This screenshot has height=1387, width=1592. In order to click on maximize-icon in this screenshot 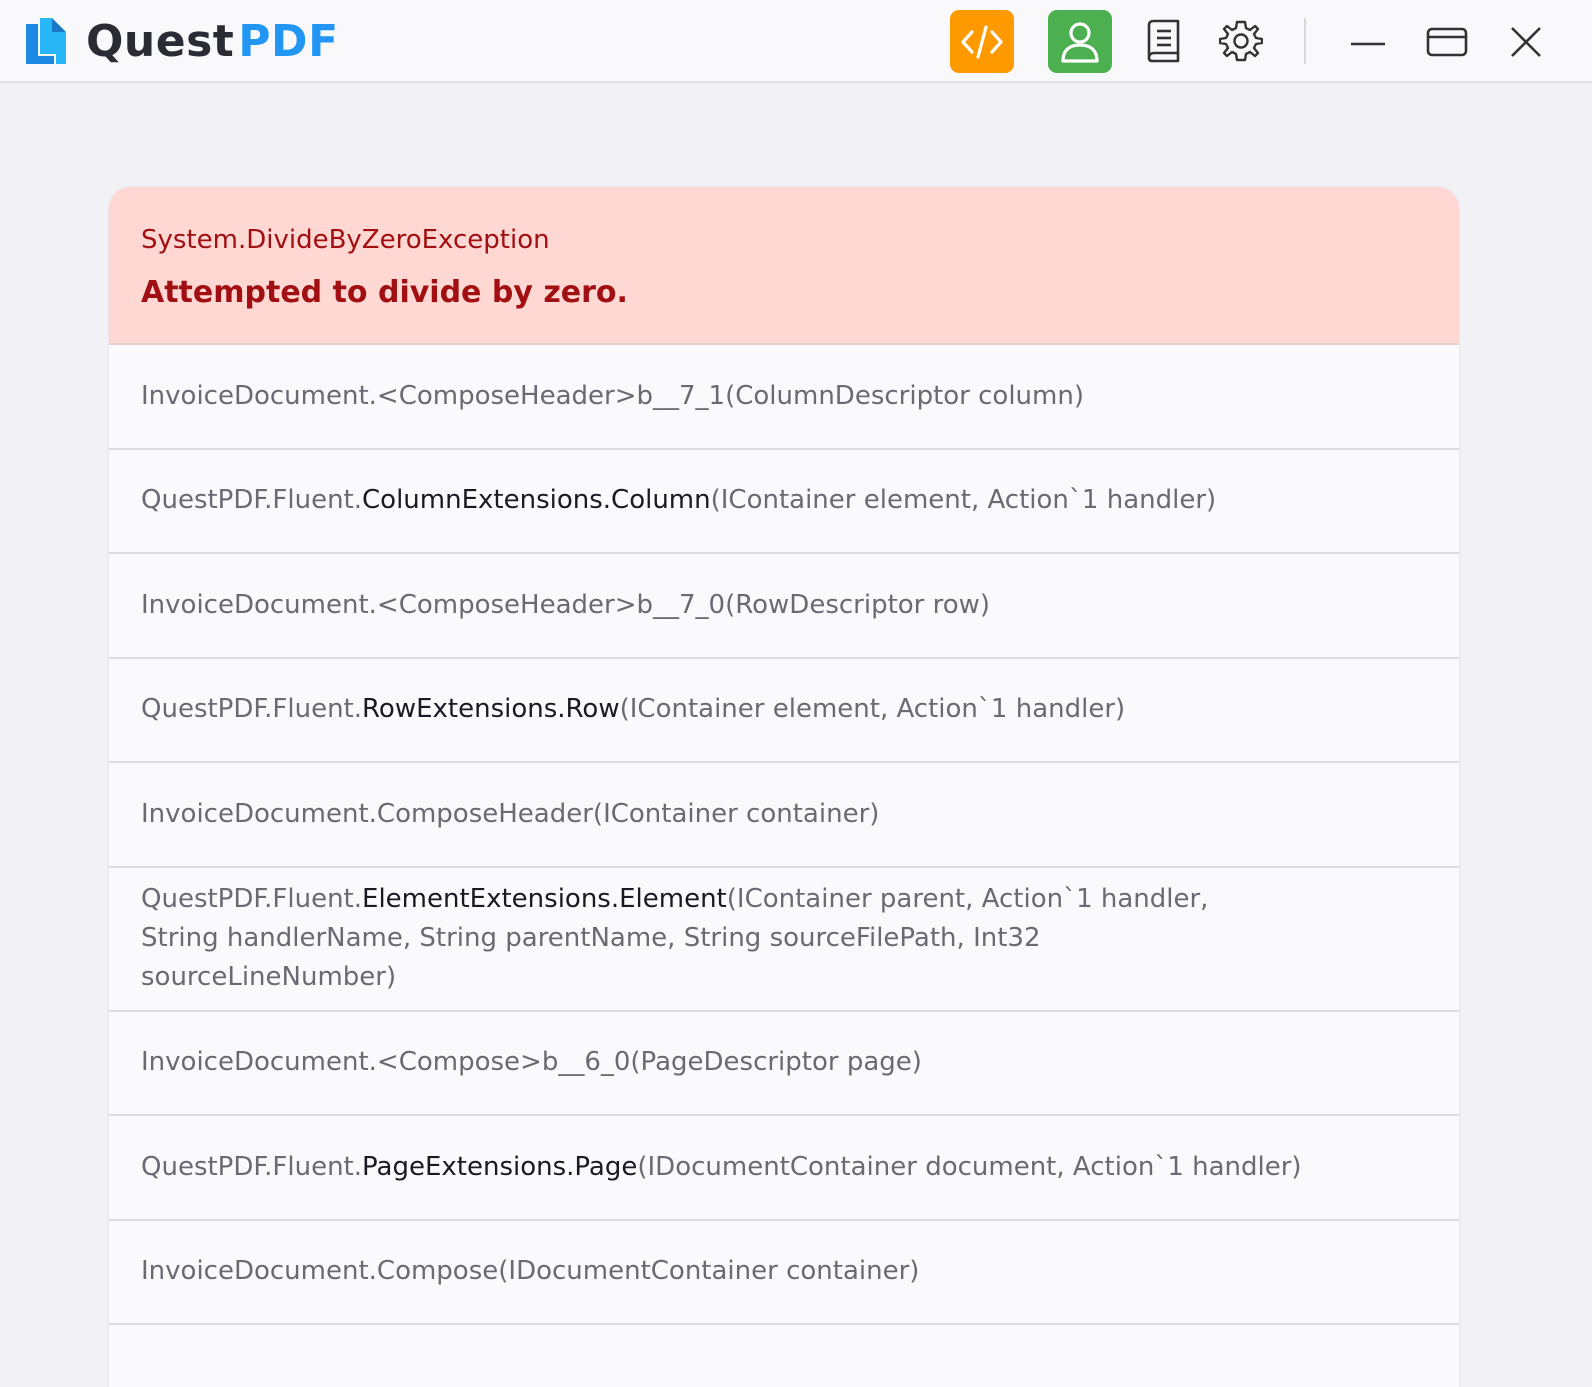, I will do `click(1447, 42)`.